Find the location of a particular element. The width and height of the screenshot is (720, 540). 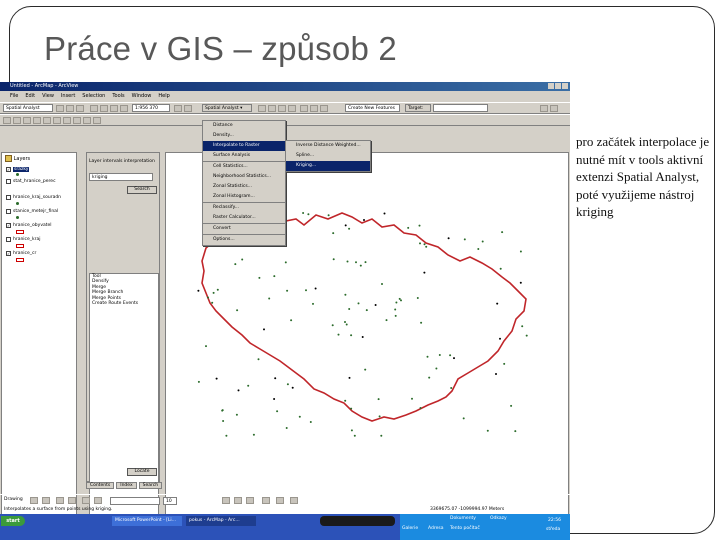

identify-icon is located at coordinates (314, 108).